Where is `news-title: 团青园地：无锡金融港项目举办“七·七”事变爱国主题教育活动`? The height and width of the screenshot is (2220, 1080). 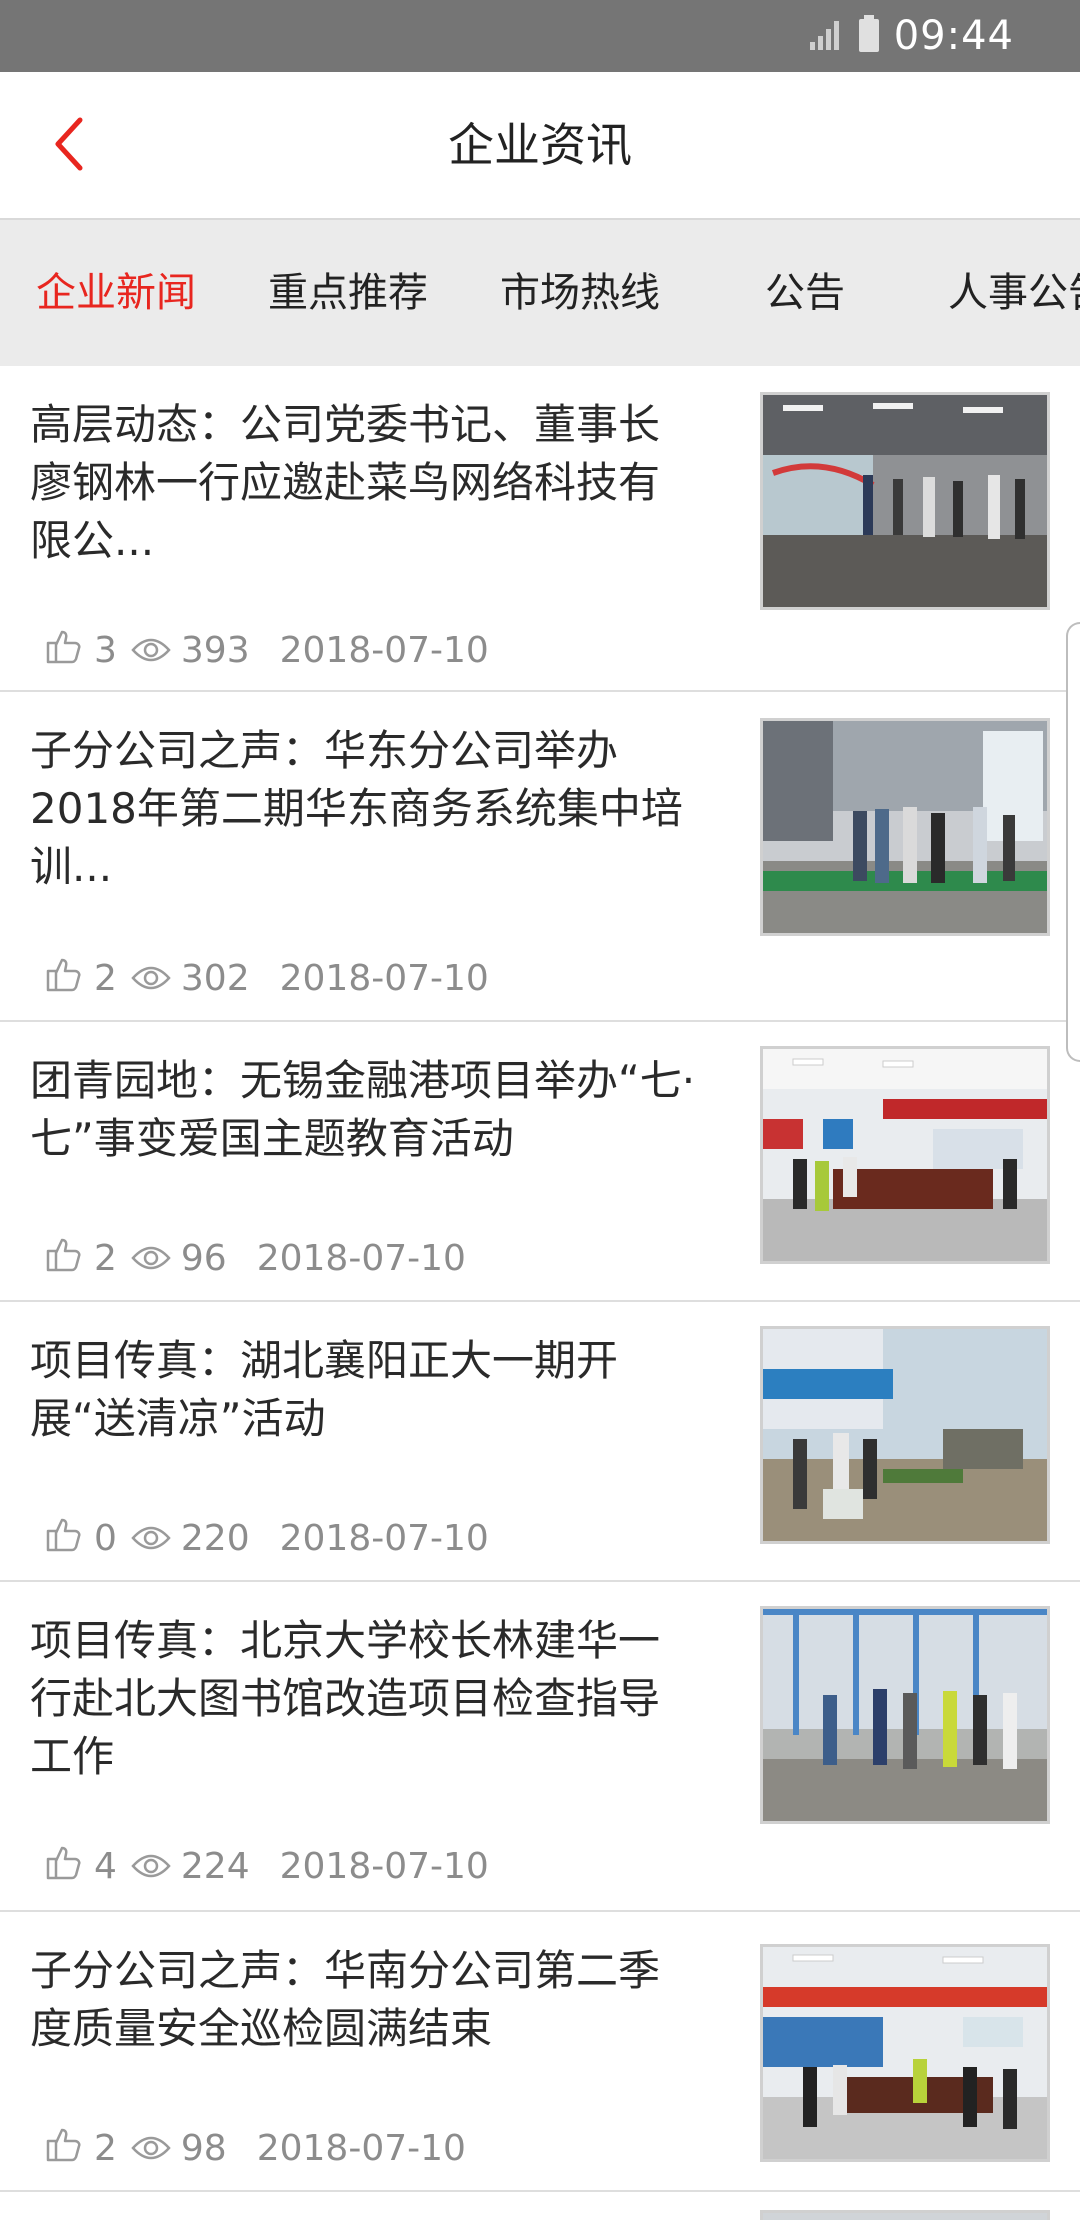
news-title: 团青园地：无锡金融港项目举办“七·七”事变爱国主题教育活动 is located at coordinates (363, 1109).